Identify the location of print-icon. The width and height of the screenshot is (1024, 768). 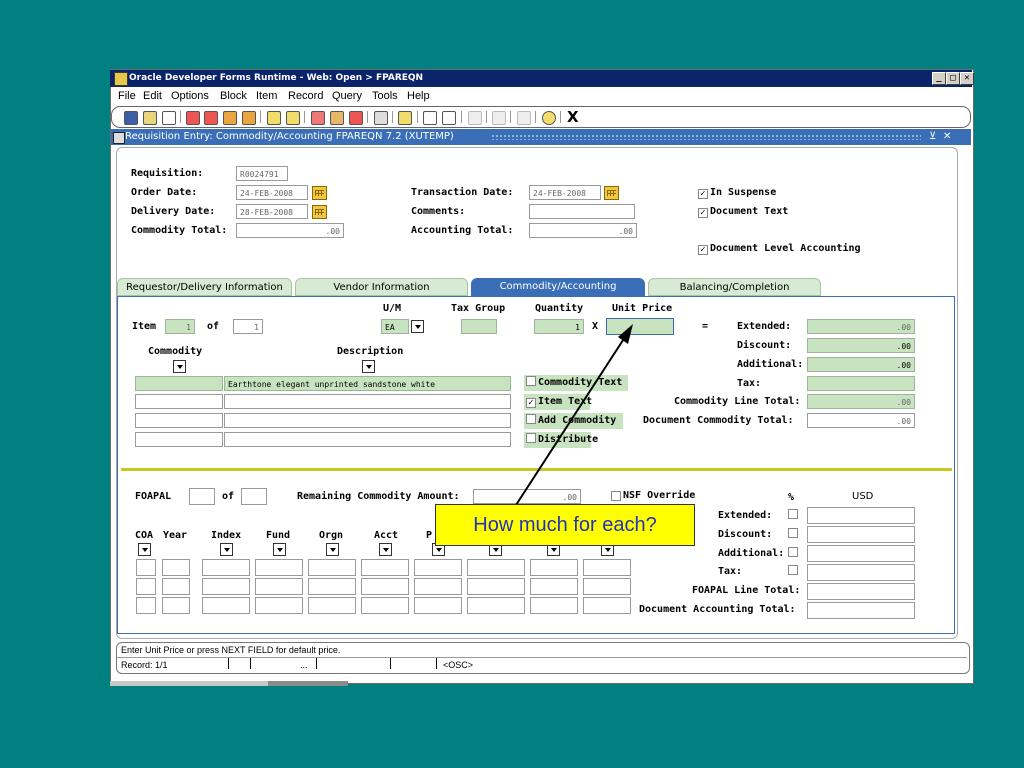
(405, 118).